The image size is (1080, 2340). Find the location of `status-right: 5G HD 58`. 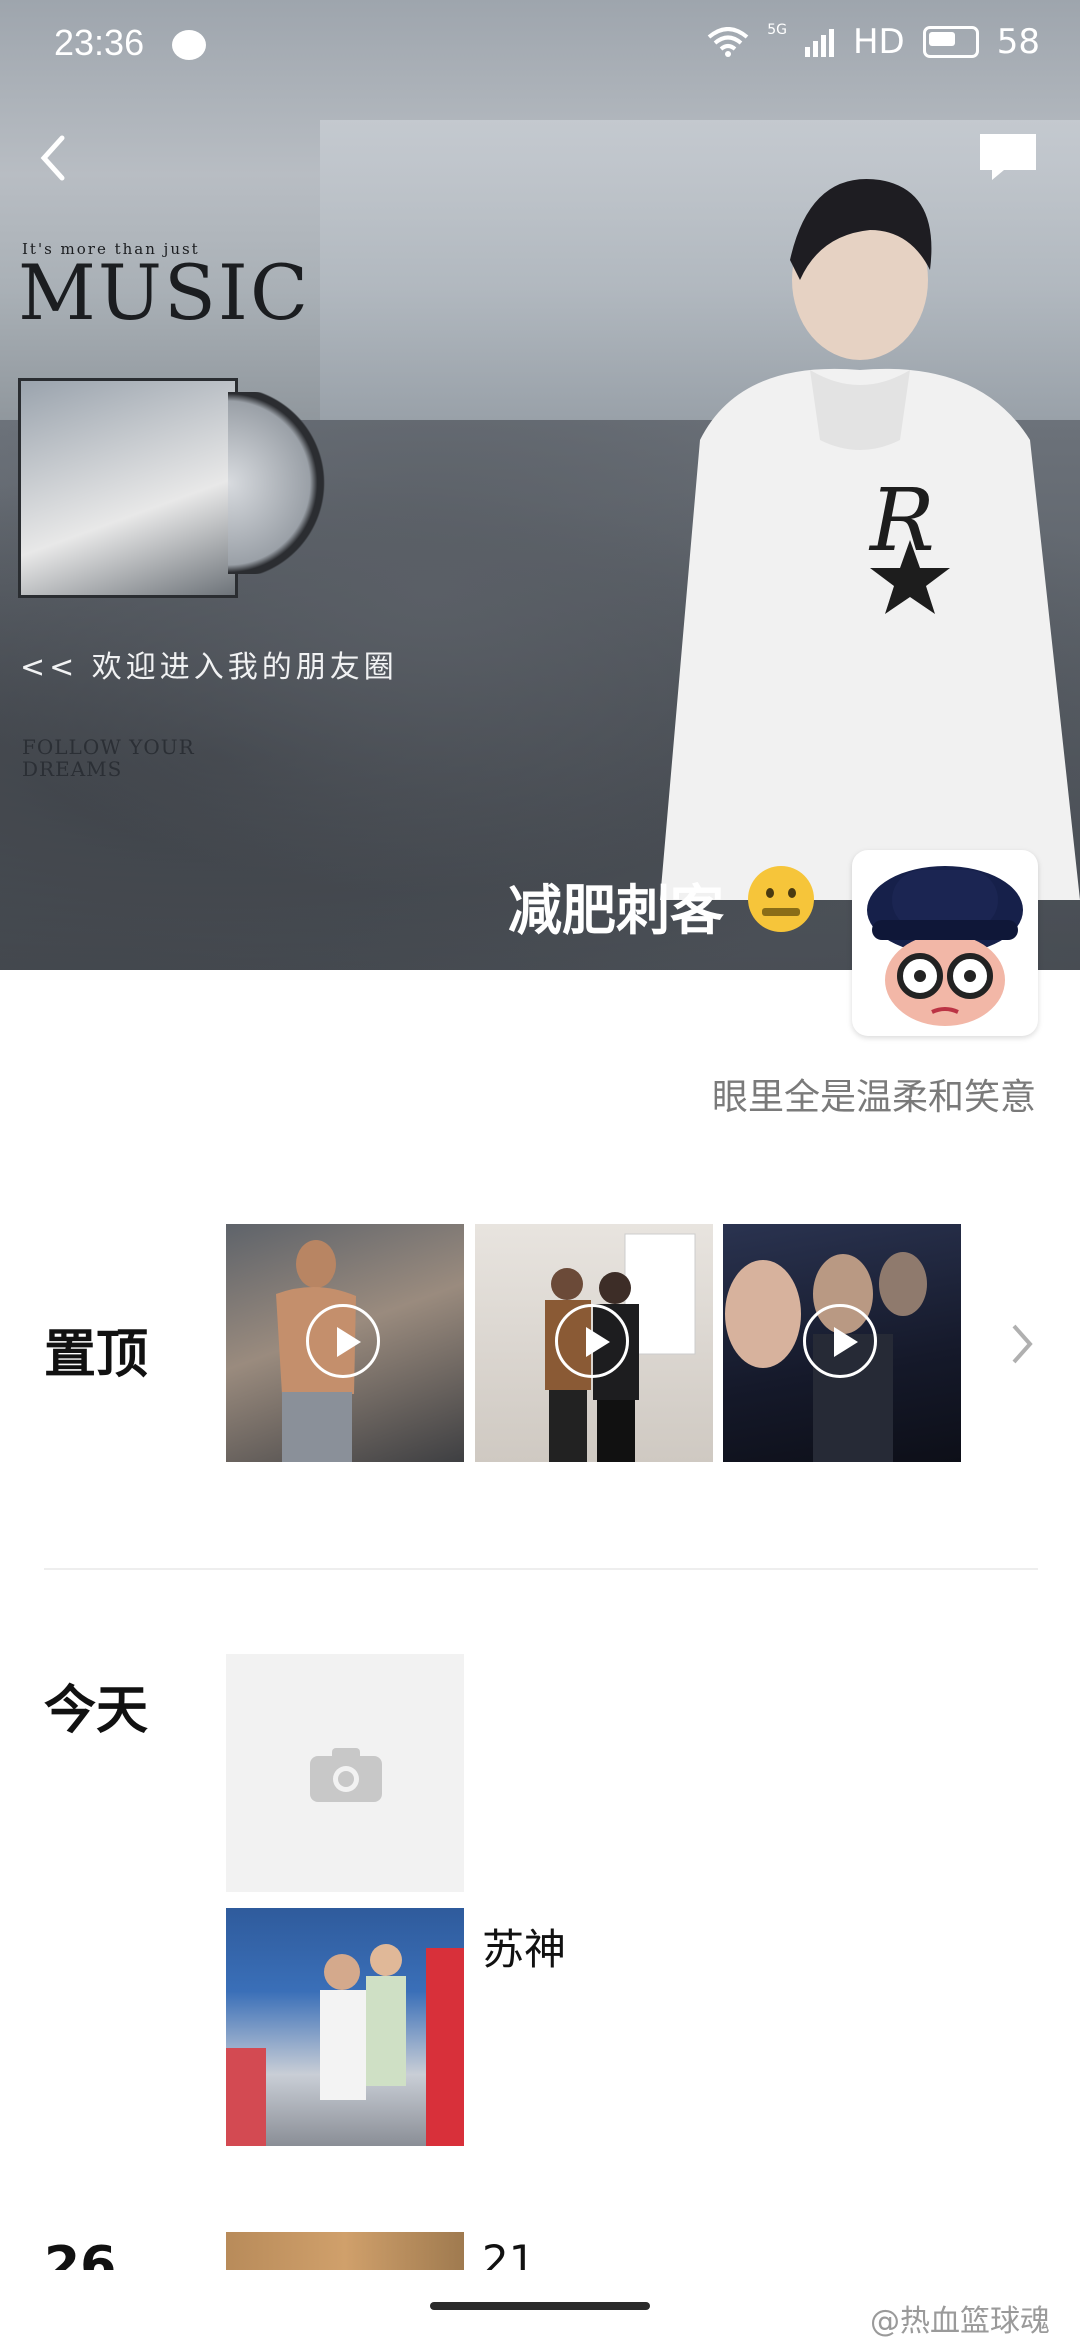

status-right: 5G HD 58 is located at coordinates (873, 42).